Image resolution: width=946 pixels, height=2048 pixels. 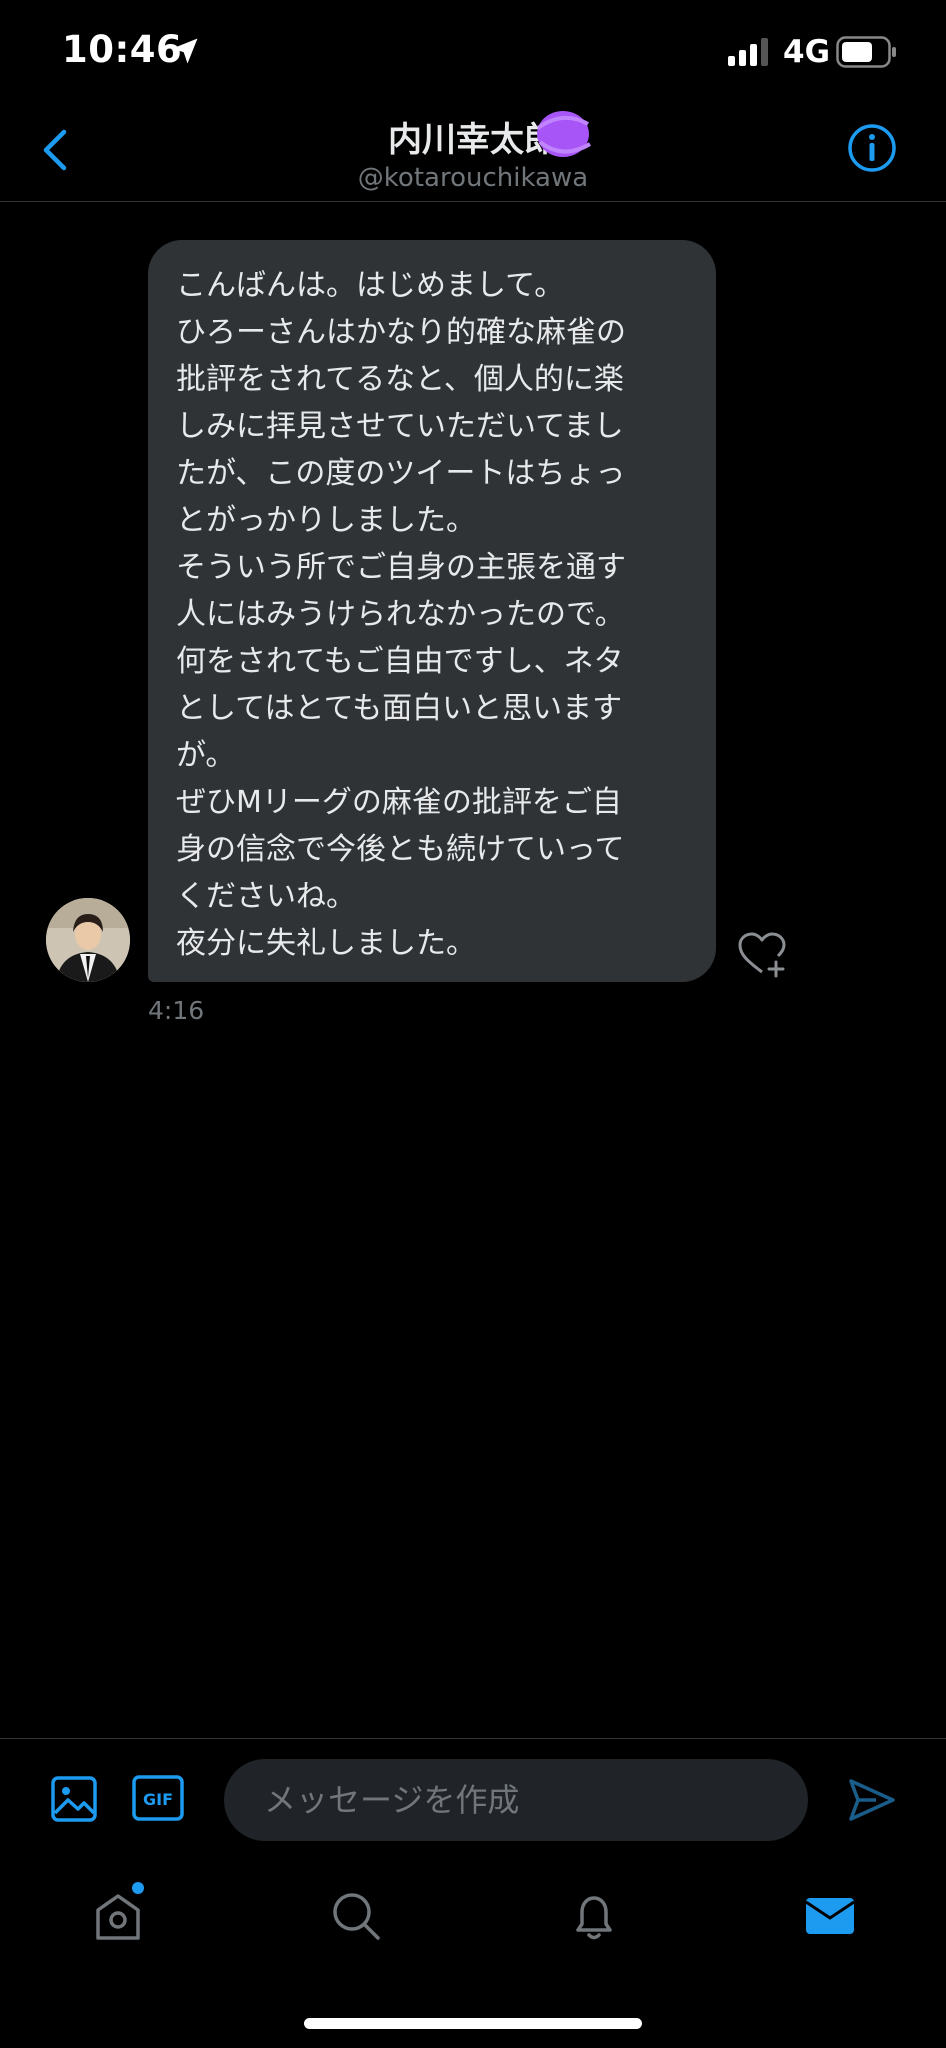 What do you see at coordinates (122, 49) in the screenshot?
I see `status-time: 10:46` at bounding box center [122, 49].